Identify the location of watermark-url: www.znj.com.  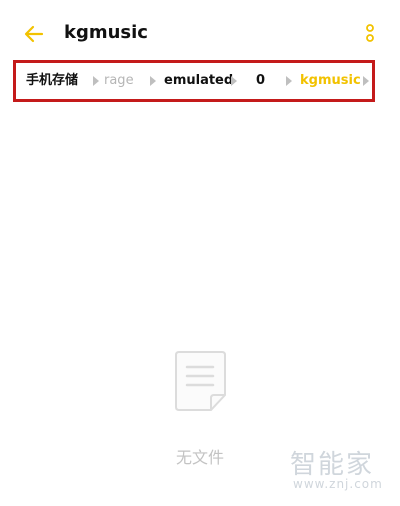
(338, 484).